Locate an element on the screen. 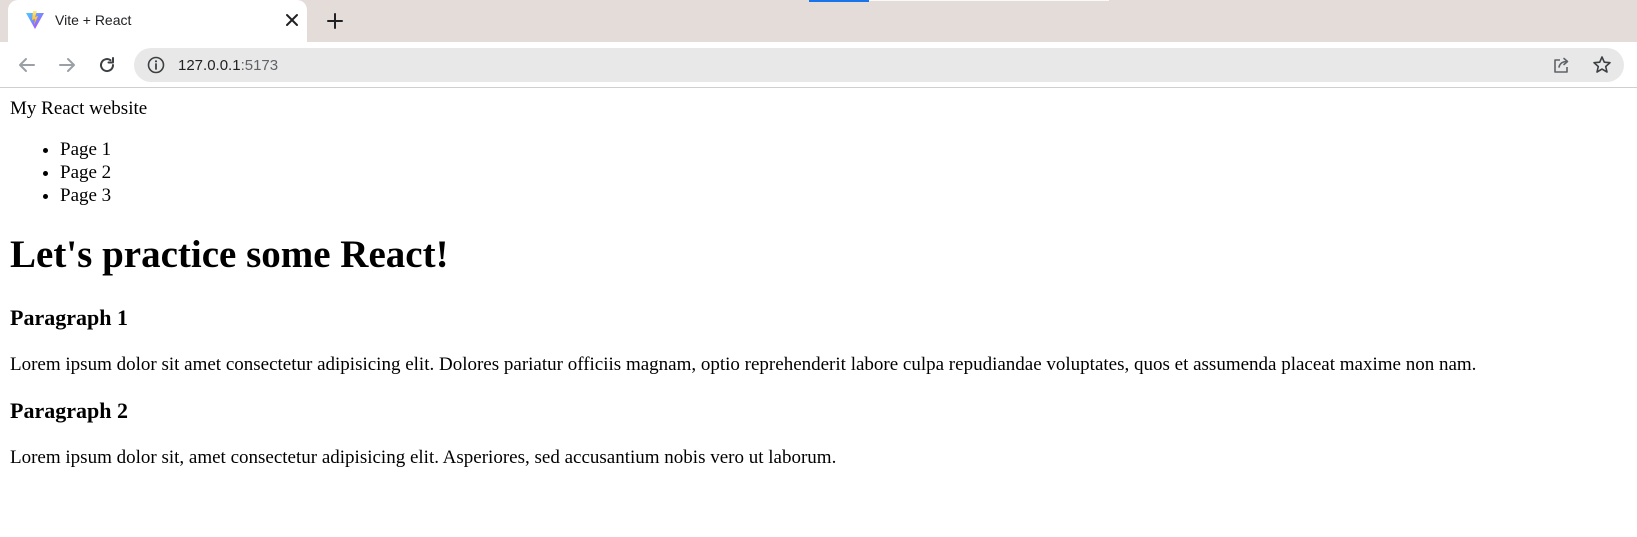  tab-strip-highlight is located at coordinates (989, 0).